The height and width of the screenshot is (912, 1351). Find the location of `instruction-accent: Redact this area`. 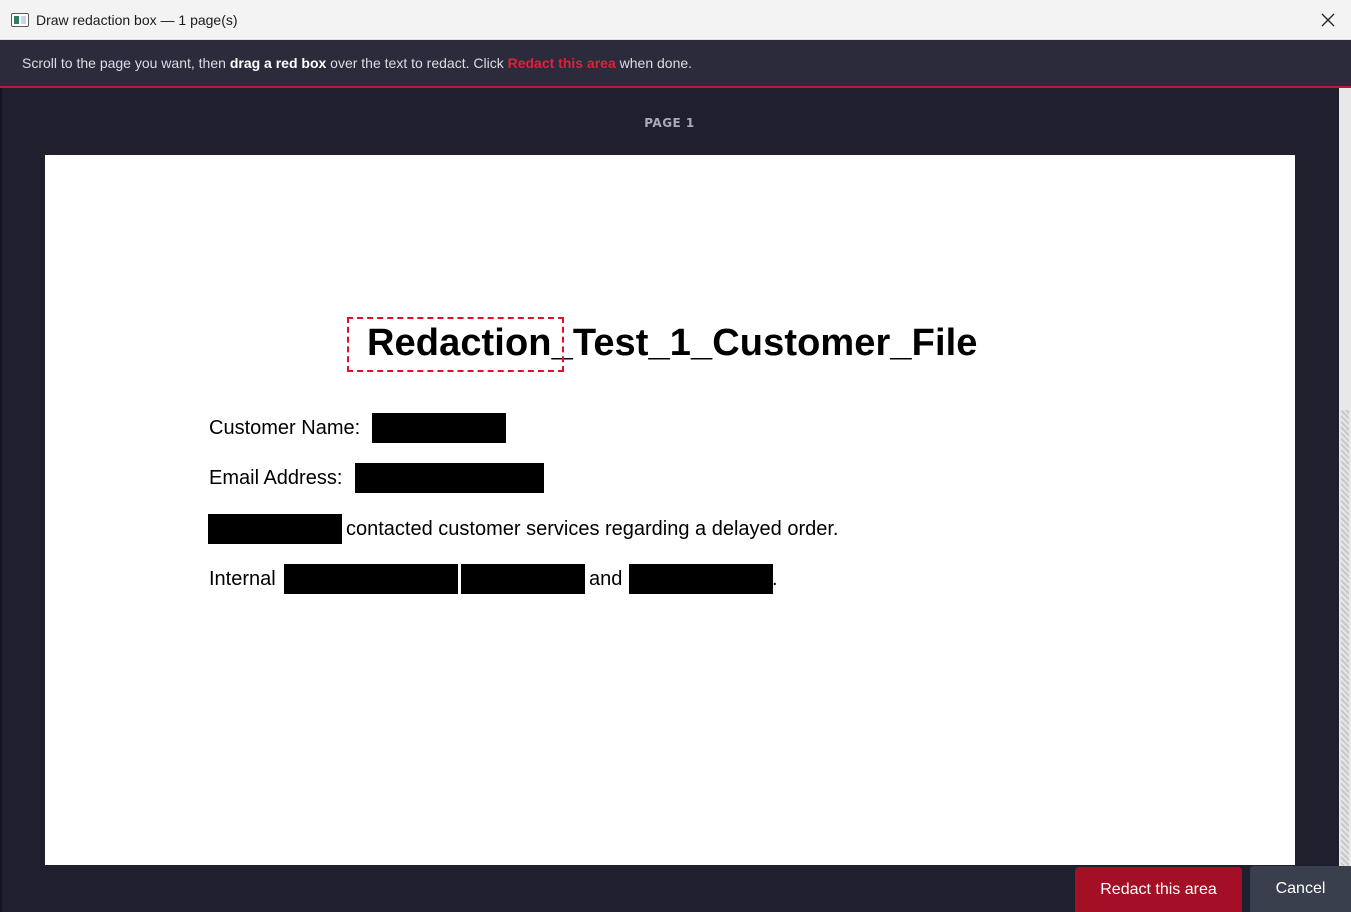

instruction-accent: Redact this area is located at coordinates (561, 63).